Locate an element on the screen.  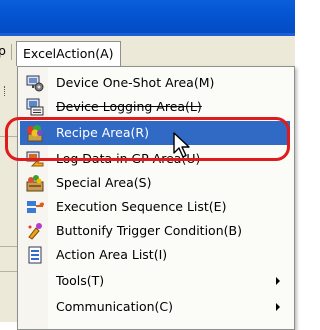
device-logging-icon is located at coordinates (35, 107).